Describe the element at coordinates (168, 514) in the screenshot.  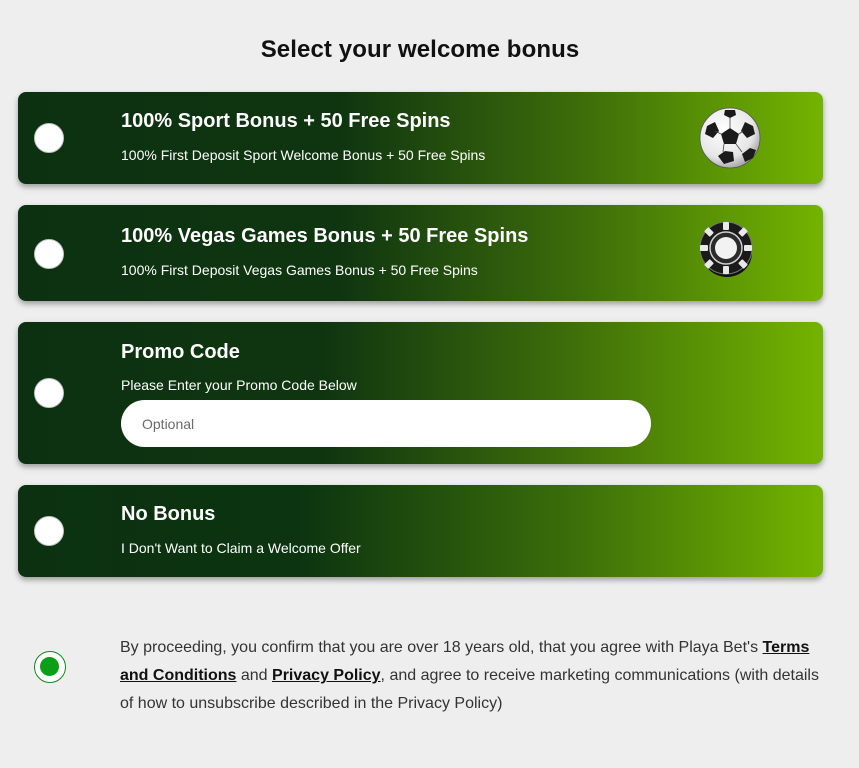
I see `no-bonus-title: No Bonus` at that location.